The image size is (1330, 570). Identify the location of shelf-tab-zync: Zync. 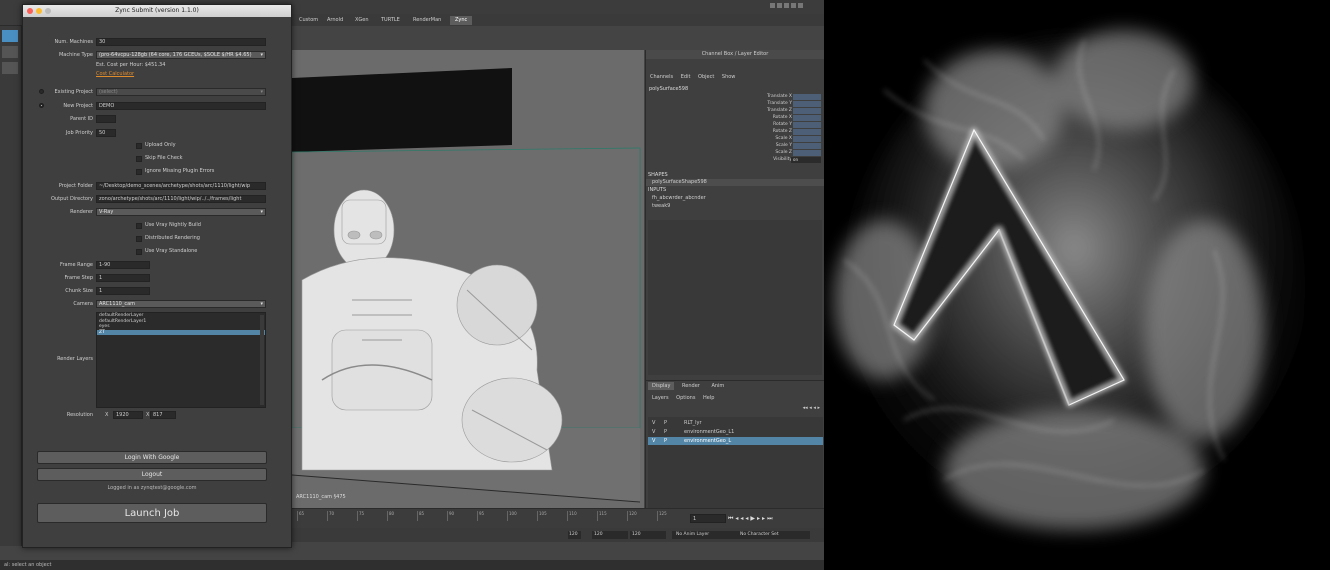
(461, 20).